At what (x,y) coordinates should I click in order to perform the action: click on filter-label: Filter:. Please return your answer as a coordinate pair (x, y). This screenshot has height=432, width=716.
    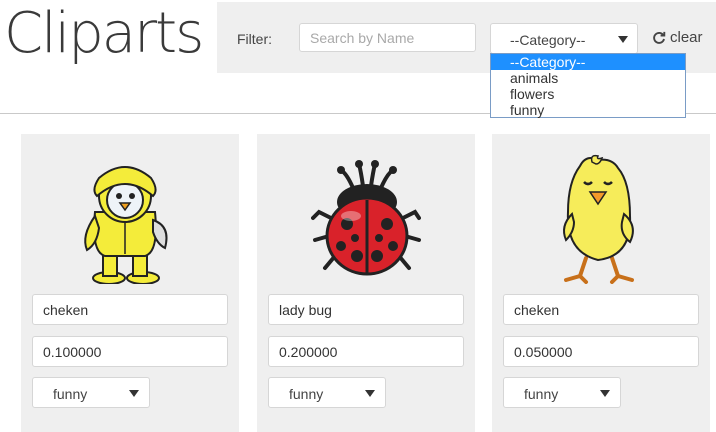
    Looking at the image, I should click on (254, 39).